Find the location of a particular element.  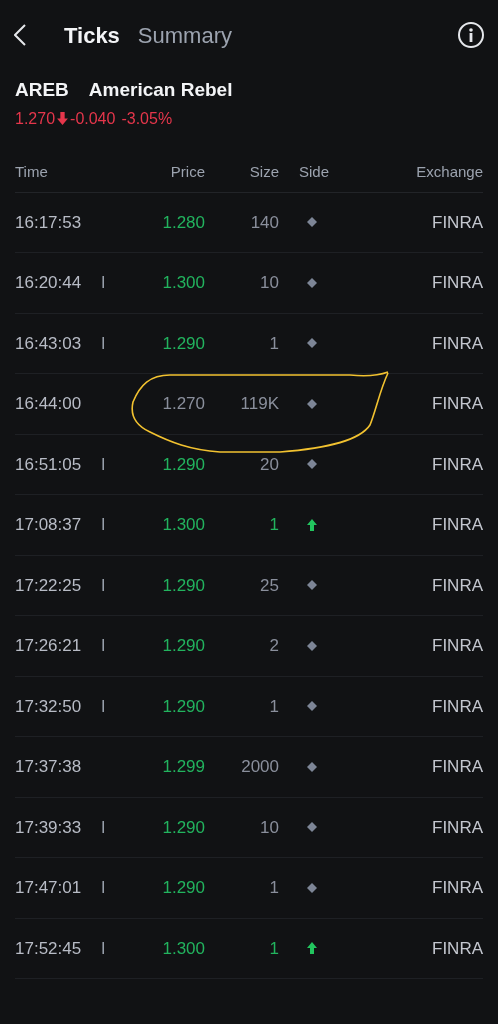

time-cell-text: 16:44:00 is located at coordinates (49, 404).